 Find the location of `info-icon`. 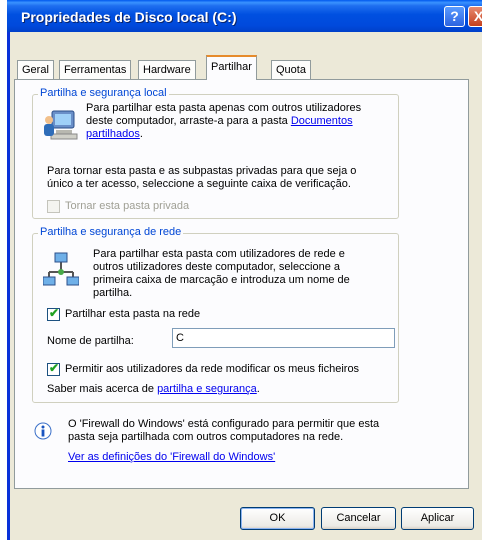

info-icon is located at coordinates (43, 431).